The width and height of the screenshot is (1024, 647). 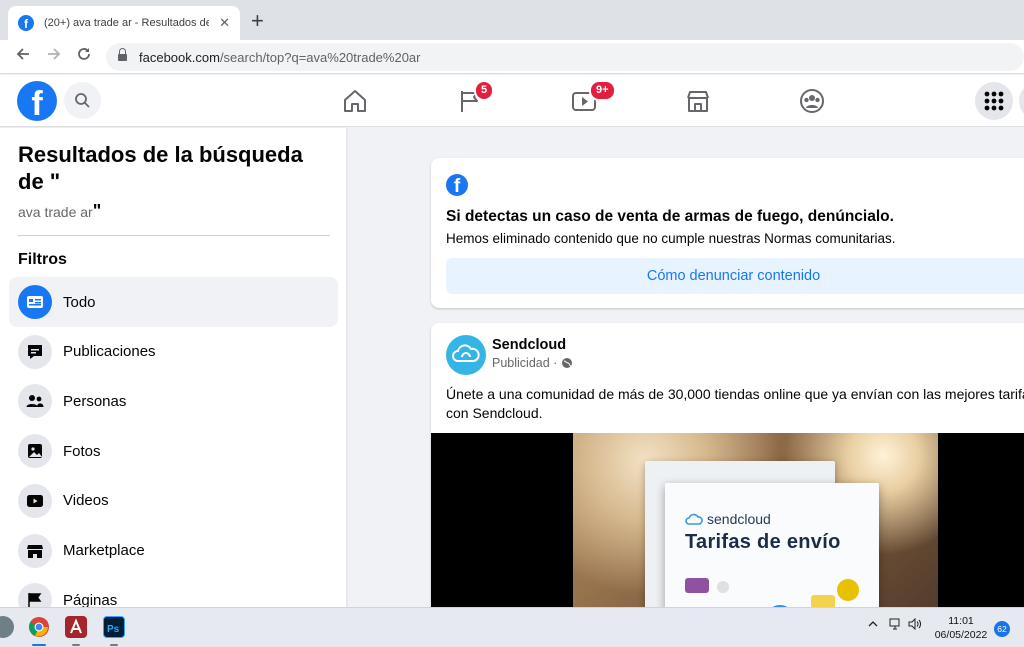 What do you see at coordinates (723, 587) in the screenshot?
I see `carrier-logo-icon` at bounding box center [723, 587].